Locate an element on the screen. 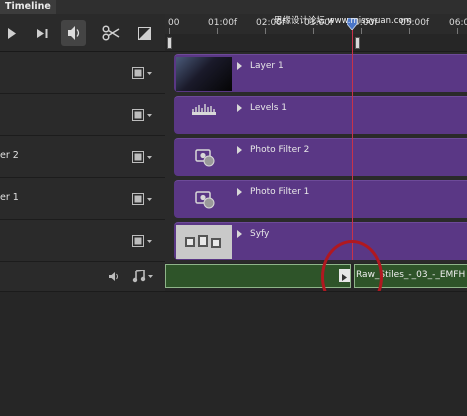 This screenshot has width=467, height=416. transition-icon is located at coordinates (144, 33).